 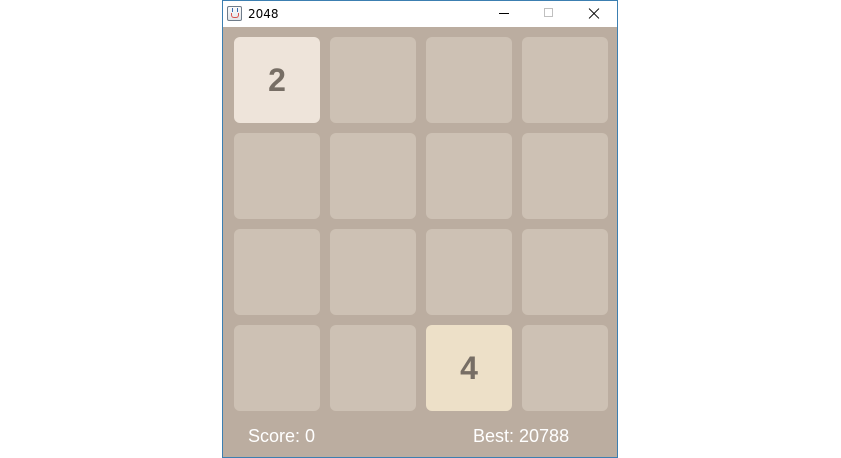 I want to click on maximize-button, so click(x=549, y=14).